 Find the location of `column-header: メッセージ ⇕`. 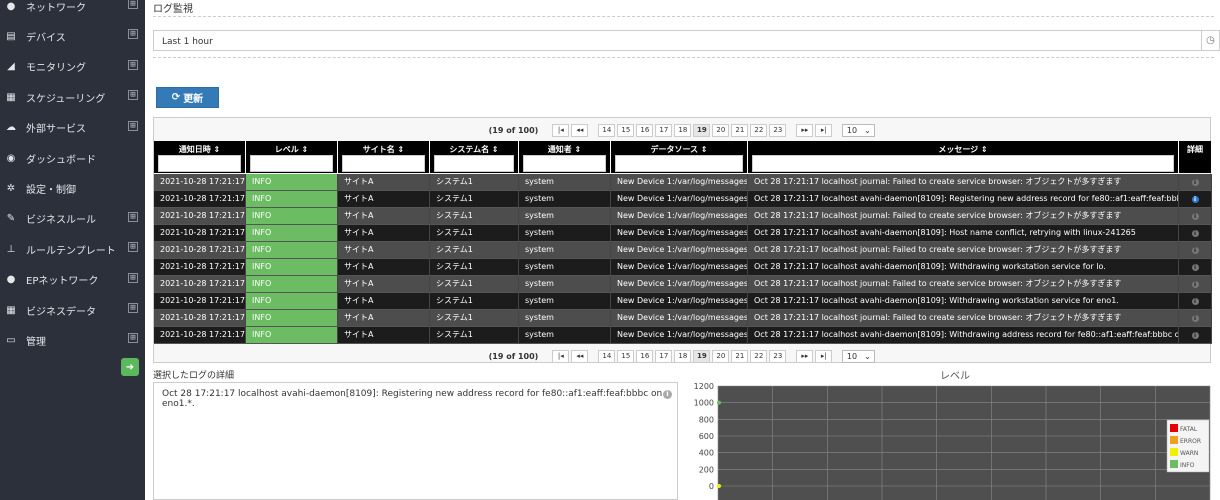

column-header: メッセージ ⇕ is located at coordinates (963, 157).